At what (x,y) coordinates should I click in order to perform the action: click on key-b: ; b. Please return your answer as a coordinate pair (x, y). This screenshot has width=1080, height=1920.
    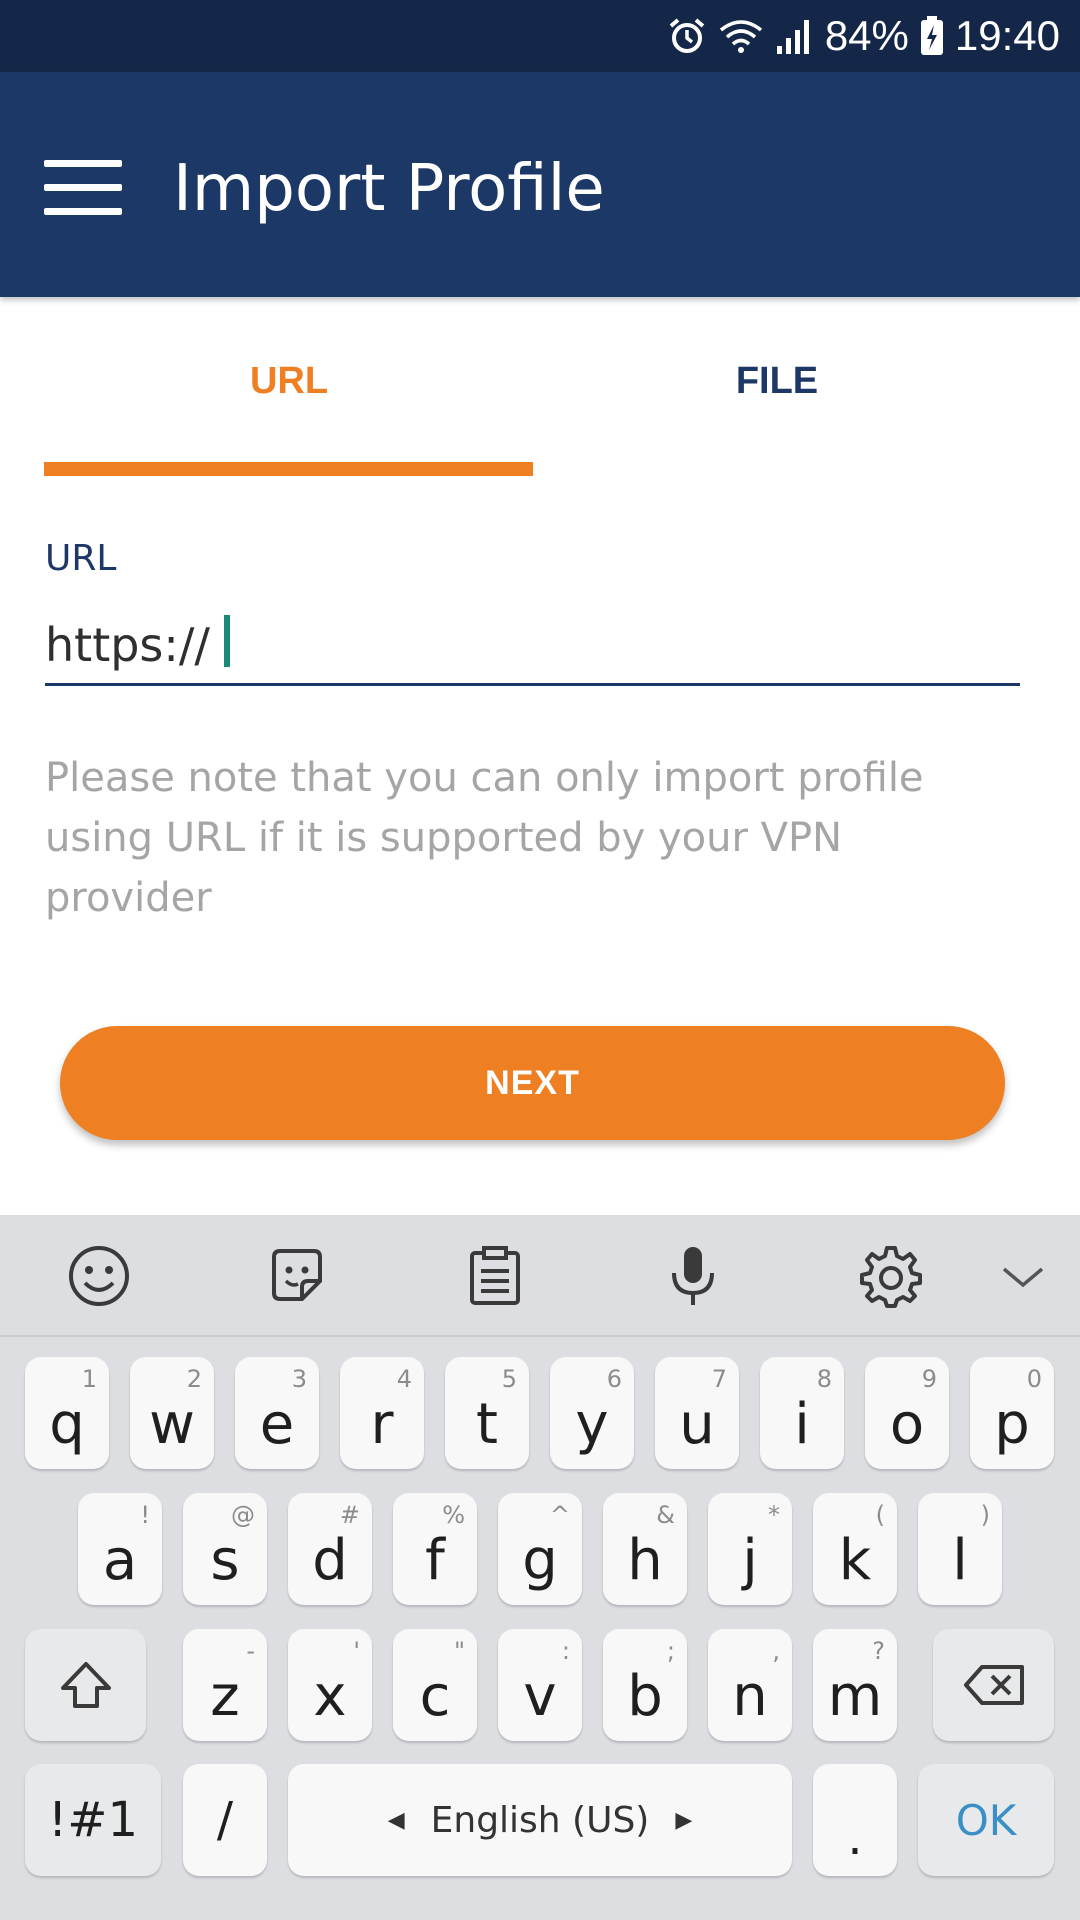
    Looking at the image, I should click on (645, 1685).